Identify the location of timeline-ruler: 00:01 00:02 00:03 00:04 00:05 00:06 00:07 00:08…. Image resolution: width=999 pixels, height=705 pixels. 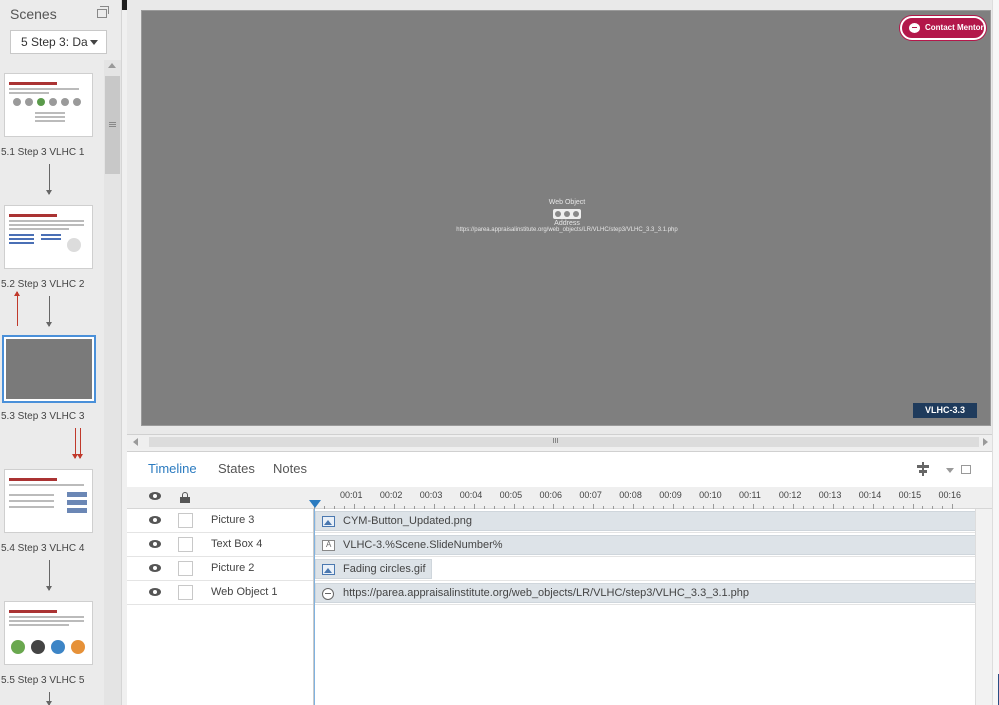
(645, 498).